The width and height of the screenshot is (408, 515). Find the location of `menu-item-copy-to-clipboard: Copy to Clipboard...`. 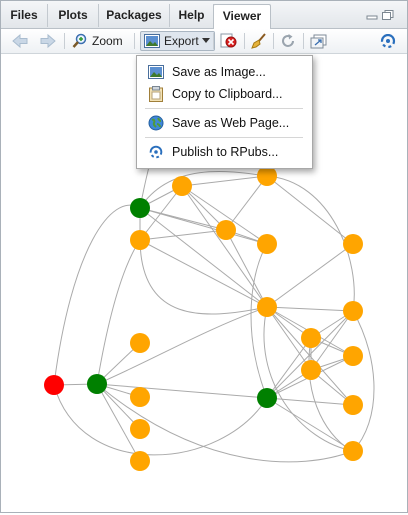

menu-item-copy-to-clipboard: Copy to Clipboard... is located at coordinates (224, 94).